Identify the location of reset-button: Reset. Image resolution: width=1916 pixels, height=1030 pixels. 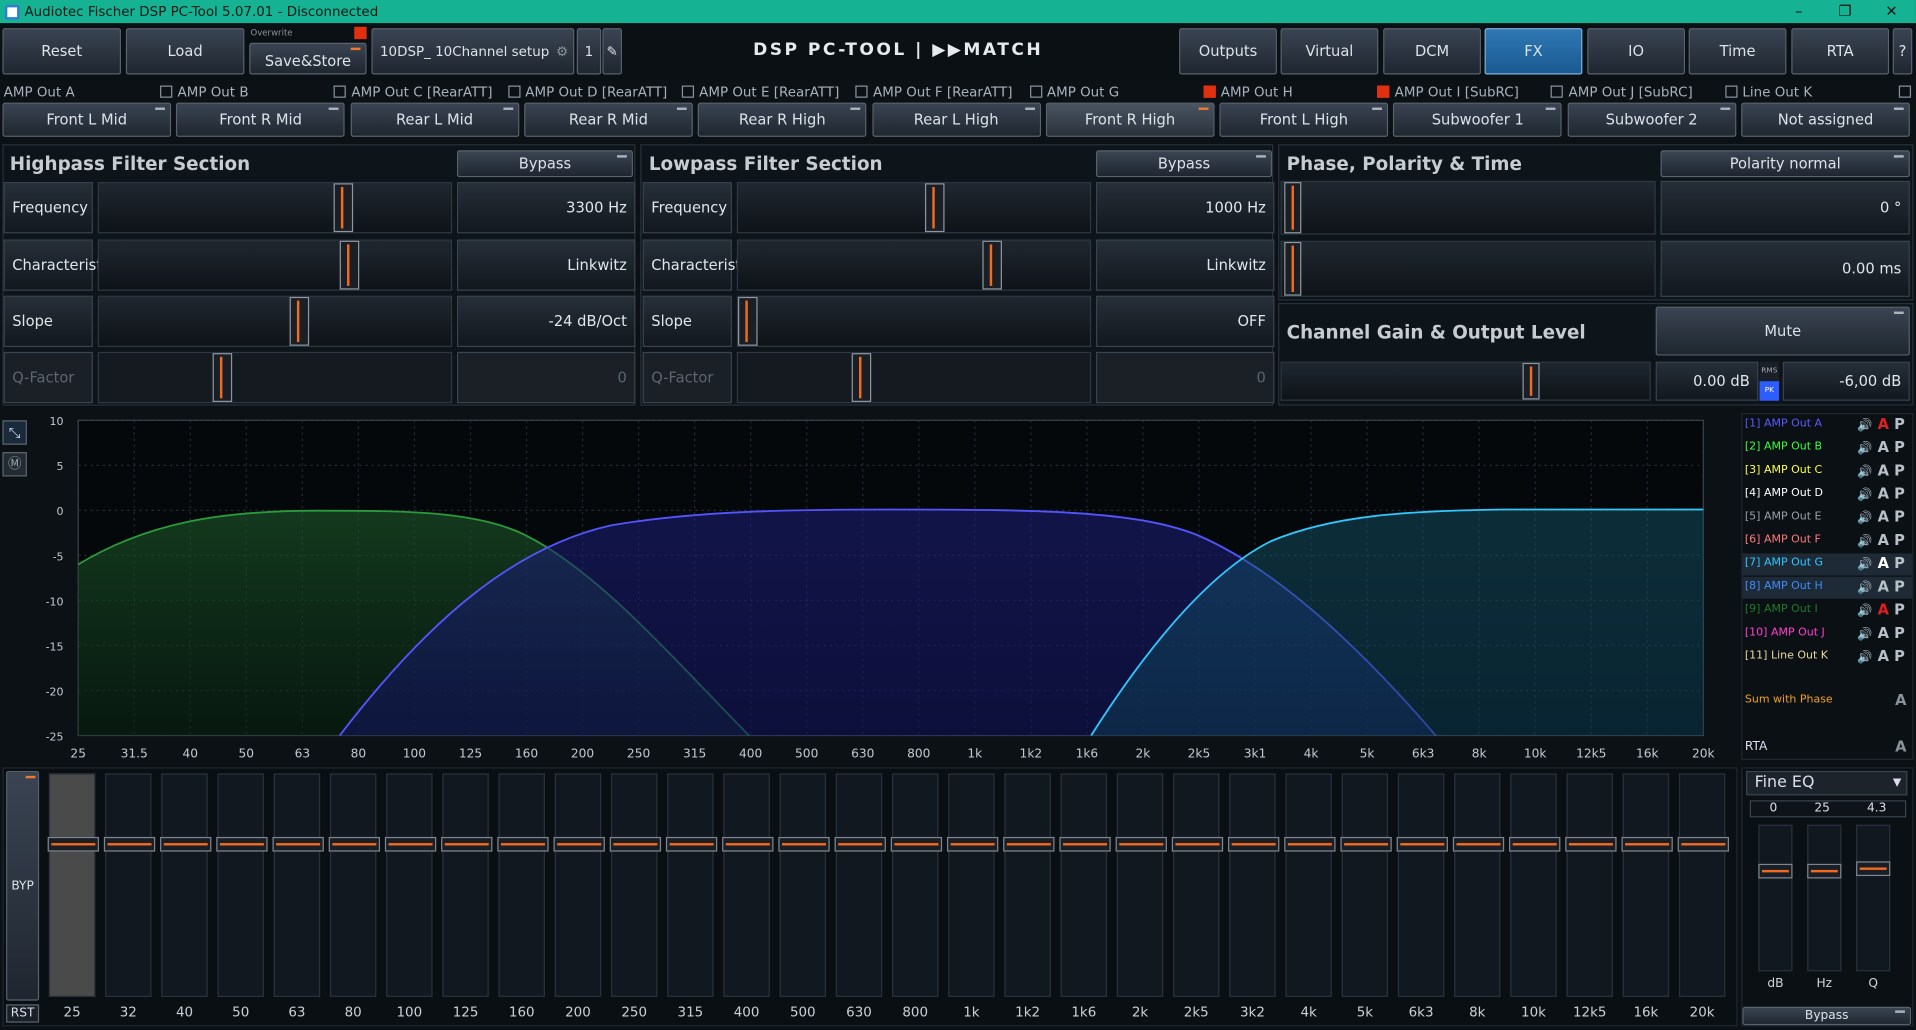
(61, 51).